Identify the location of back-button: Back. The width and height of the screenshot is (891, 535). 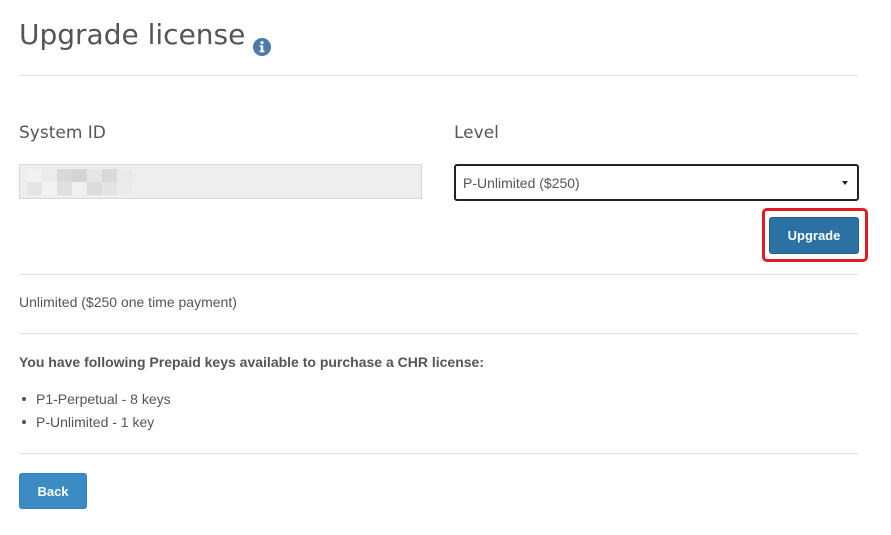
(53, 491).